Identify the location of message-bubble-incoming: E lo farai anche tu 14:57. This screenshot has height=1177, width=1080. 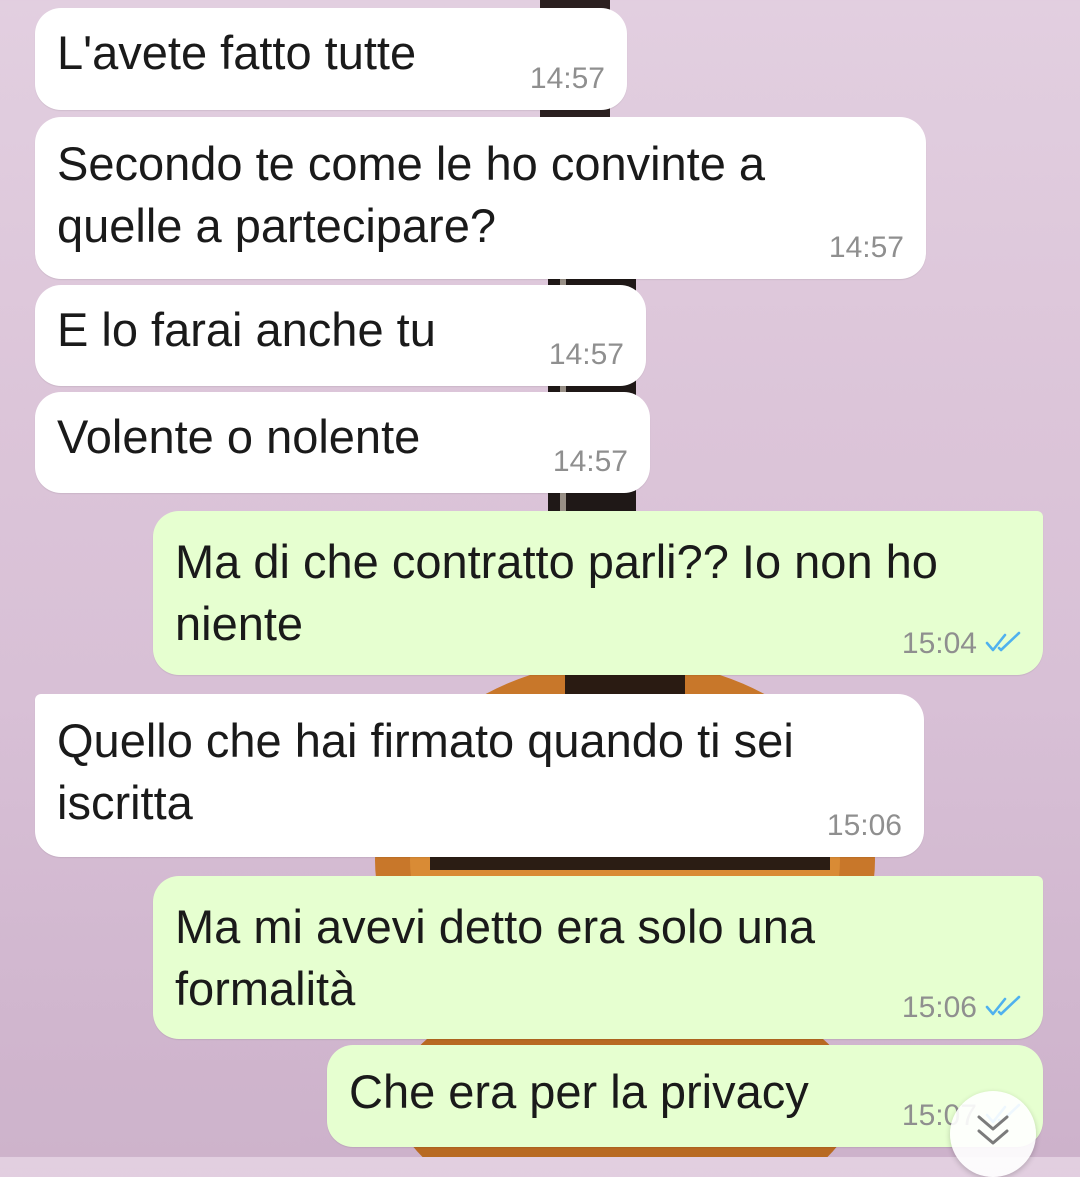
(340, 335).